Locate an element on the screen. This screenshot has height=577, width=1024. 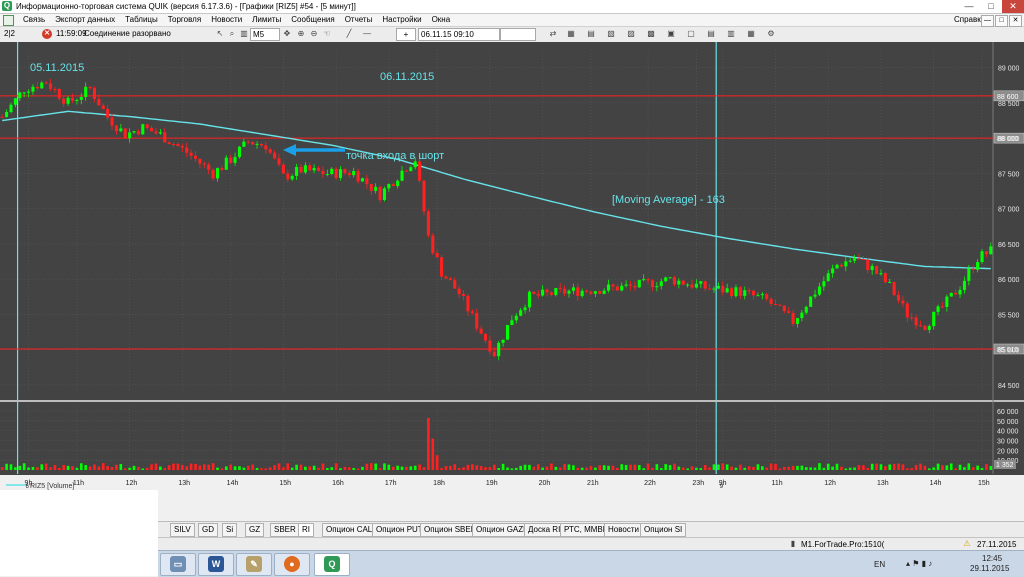
child-minimize-button: — is located at coordinates (987, 21).